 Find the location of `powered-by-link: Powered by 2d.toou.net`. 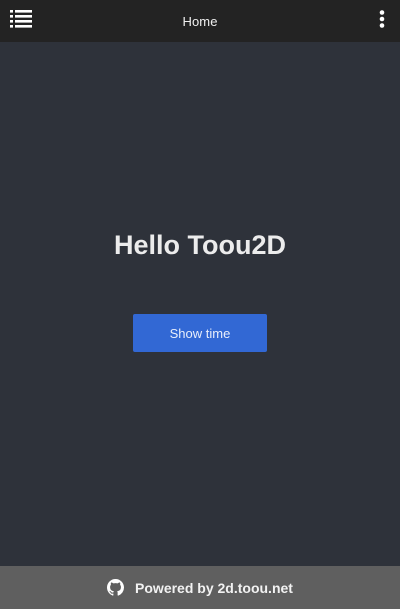

powered-by-link: Powered by 2d.toou.net is located at coordinates (200, 587).